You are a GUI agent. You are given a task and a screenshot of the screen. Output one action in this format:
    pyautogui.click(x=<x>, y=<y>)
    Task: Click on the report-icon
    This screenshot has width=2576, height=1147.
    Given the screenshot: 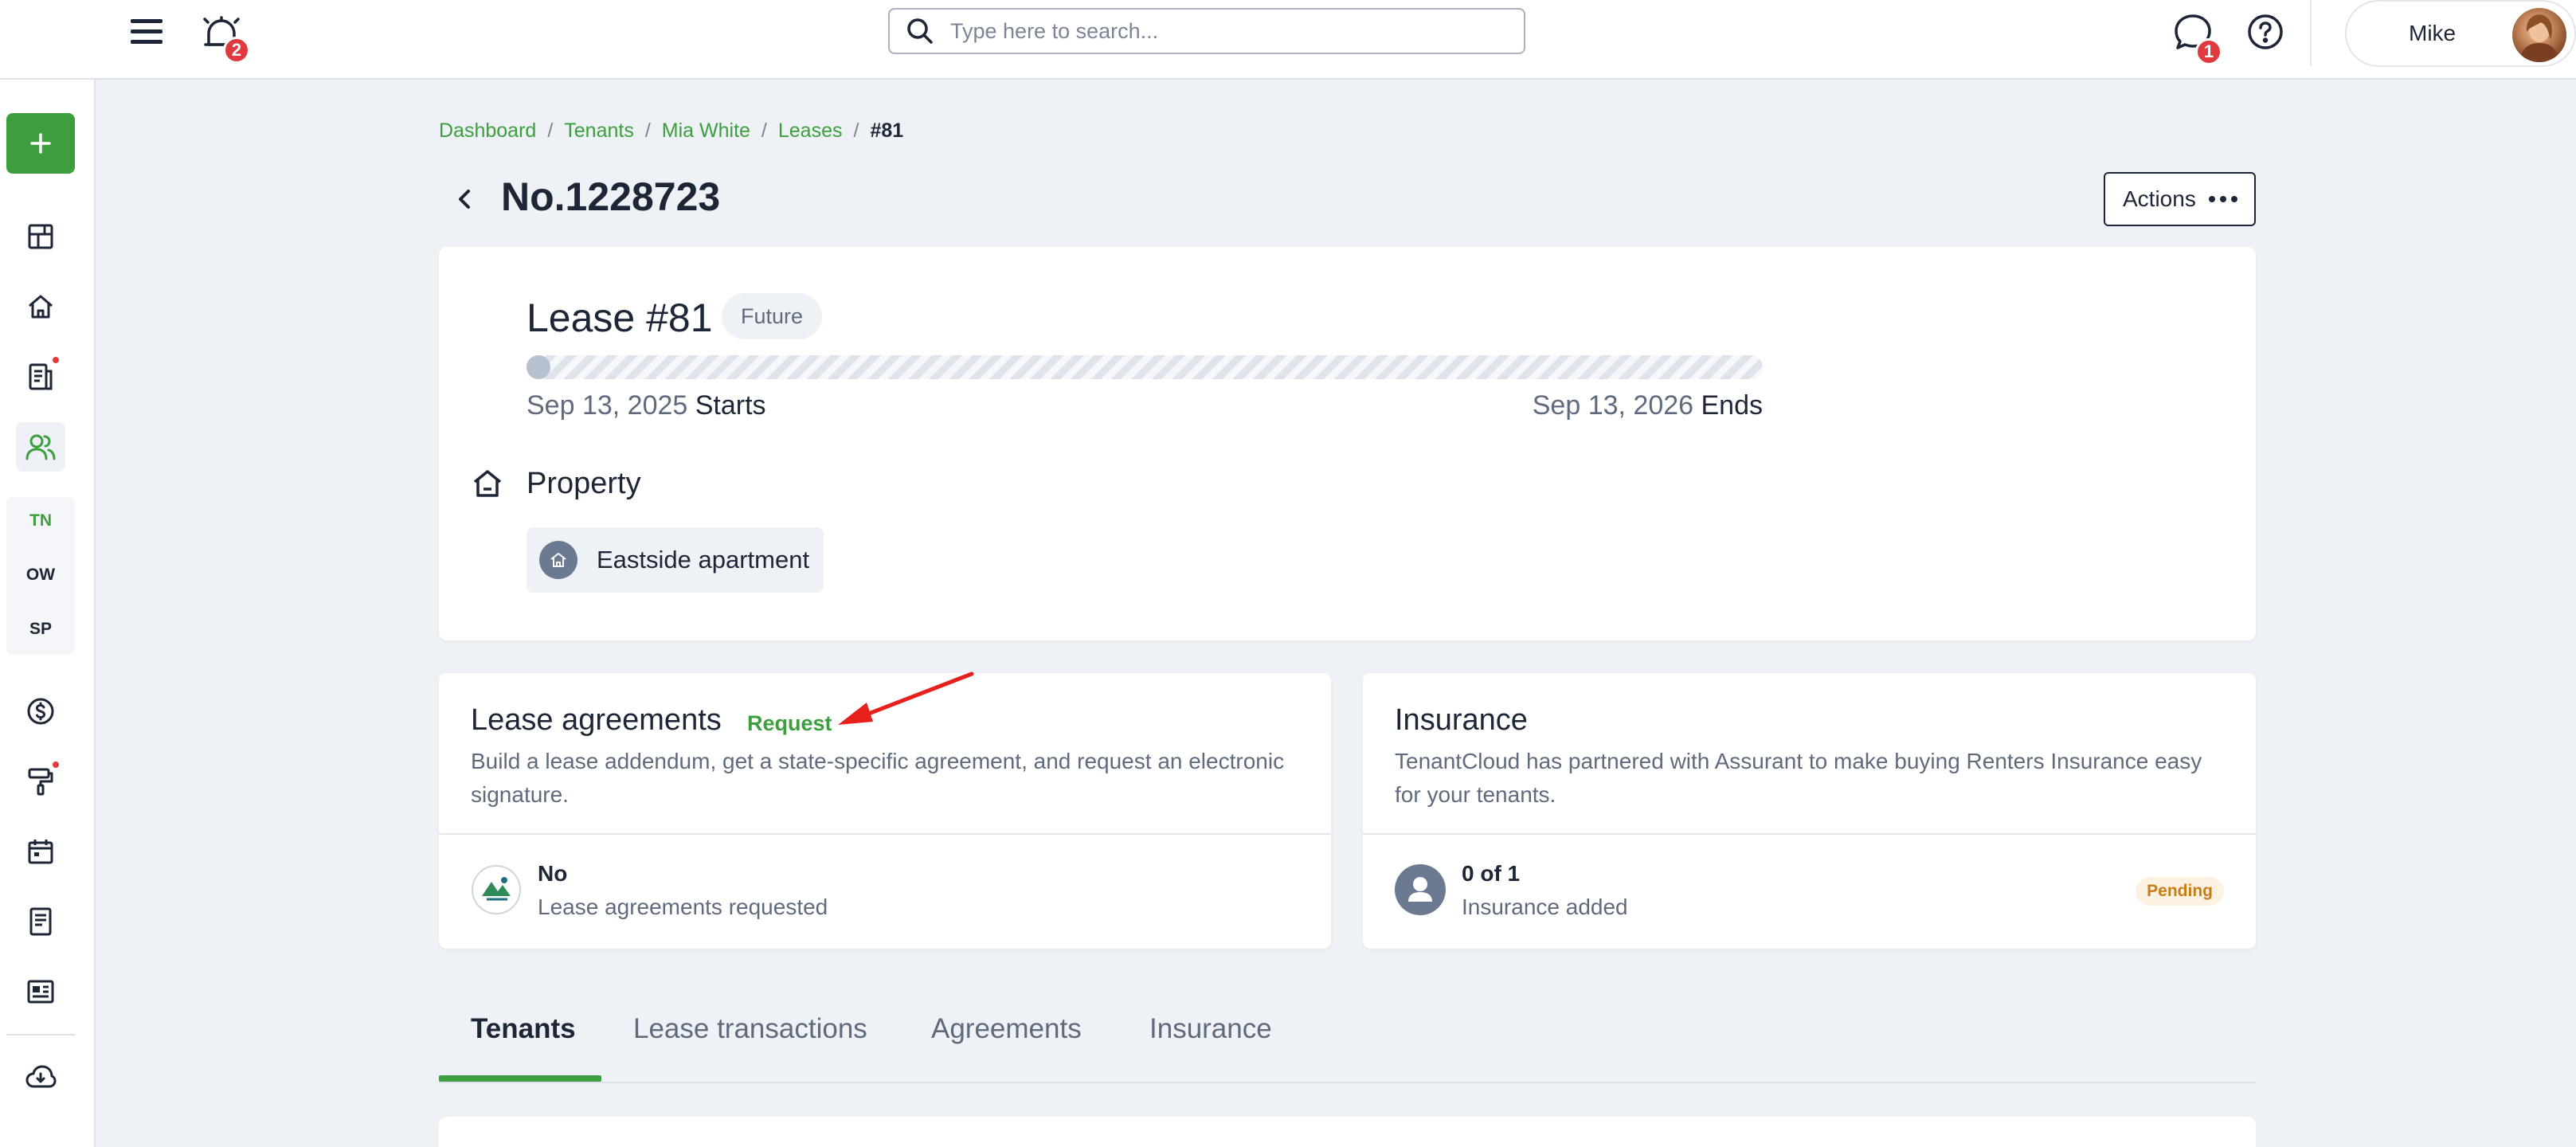 What is the action you would take?
    pyautogui.click(x=40, y=921)
    